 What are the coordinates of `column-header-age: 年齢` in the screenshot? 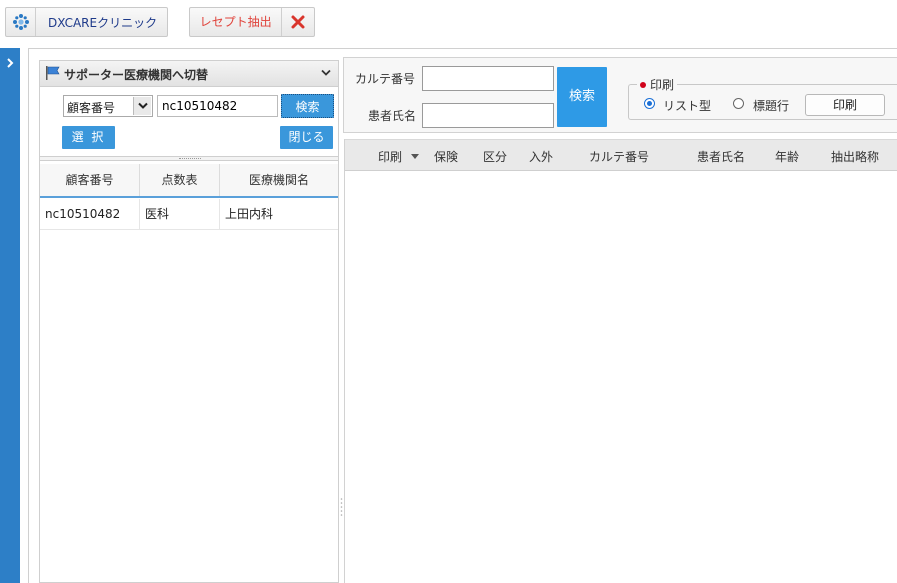 It's located at (787, 156).